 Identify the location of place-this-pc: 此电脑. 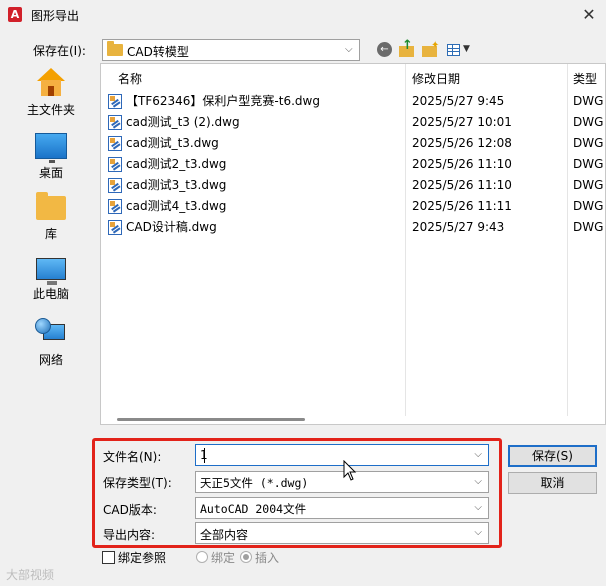
(51, 280).